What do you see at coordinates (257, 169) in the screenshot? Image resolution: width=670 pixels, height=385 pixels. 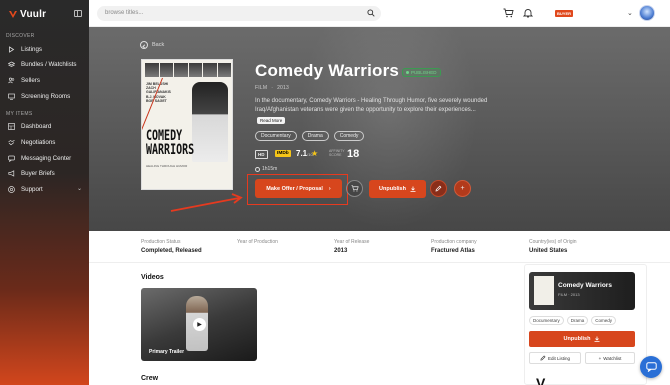 I see `clock-icon` at bounding box center [257, 169].